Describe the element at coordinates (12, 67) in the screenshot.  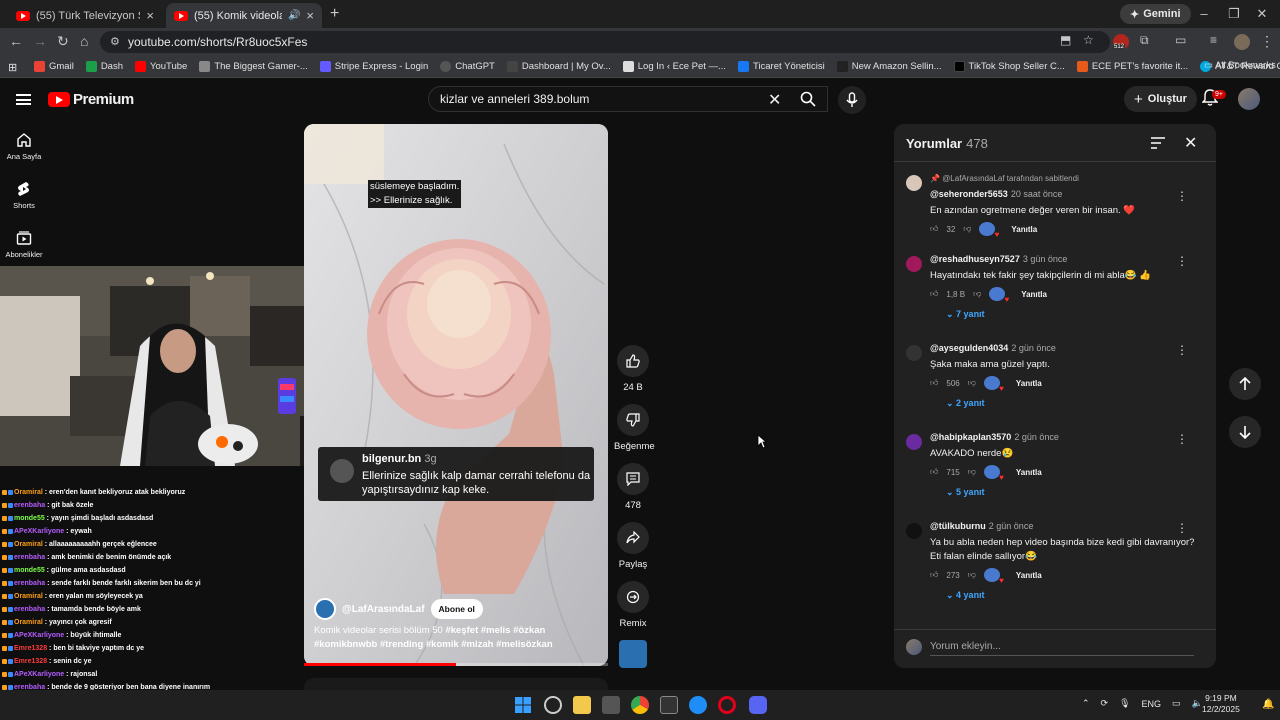
I see `apps-grid-icon: ⊞` at that location.